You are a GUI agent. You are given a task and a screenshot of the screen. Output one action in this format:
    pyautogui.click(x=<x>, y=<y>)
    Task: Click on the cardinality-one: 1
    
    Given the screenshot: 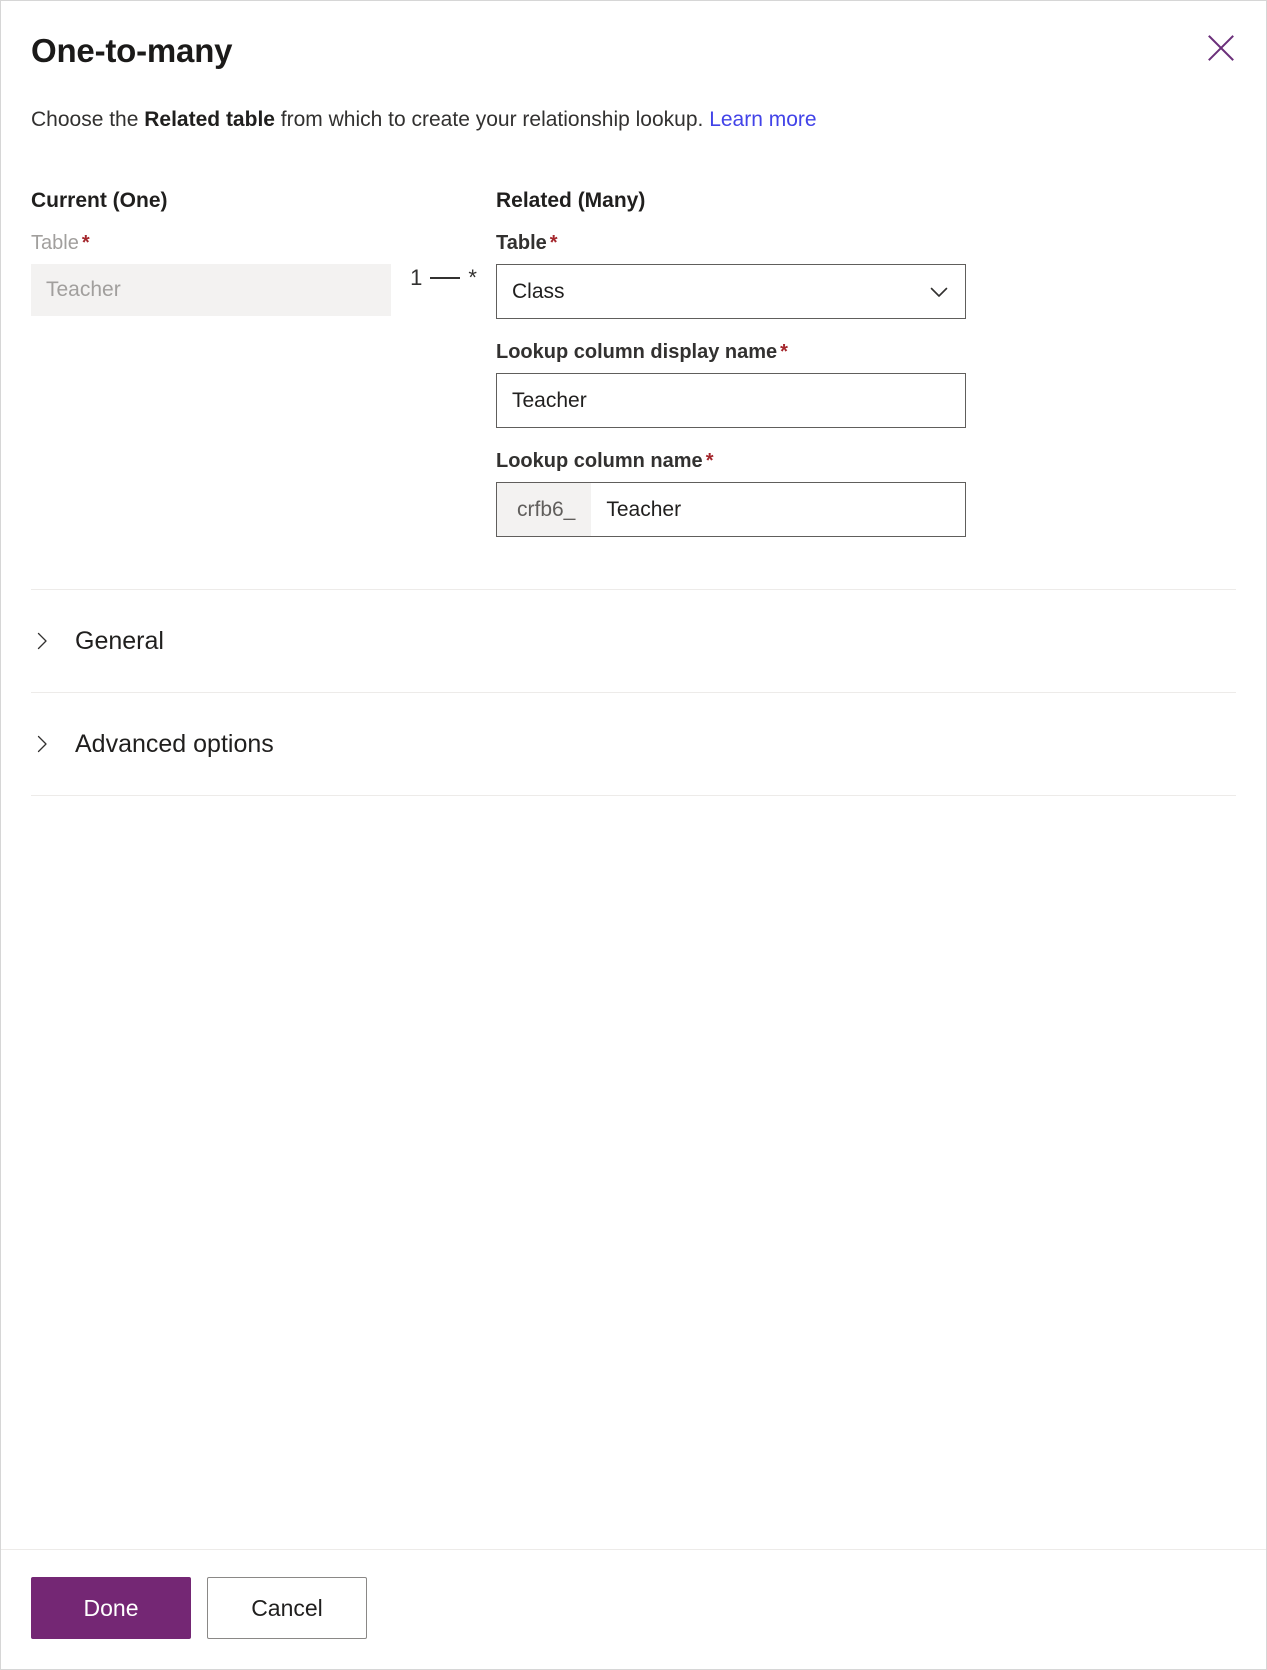 What is the action you would take?
    pyautogui.click(x=416, y=277)
    